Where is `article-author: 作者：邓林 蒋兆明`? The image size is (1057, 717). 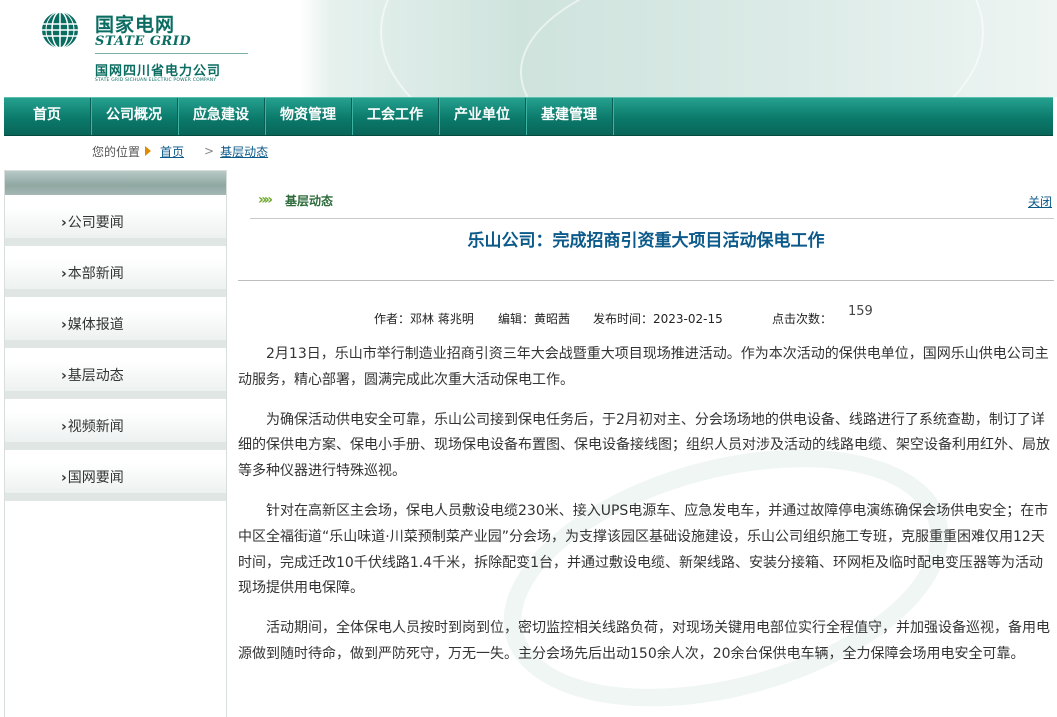 article-author: 作者：邓林 蒋兆明 is located at coordinates (424, 319).